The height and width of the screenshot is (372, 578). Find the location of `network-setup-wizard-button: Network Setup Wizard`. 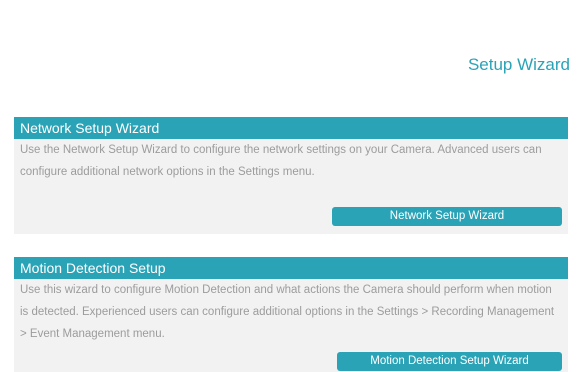

network-setup-wizard-button: Network Setup Wizard is located at coordinates (447, 216).